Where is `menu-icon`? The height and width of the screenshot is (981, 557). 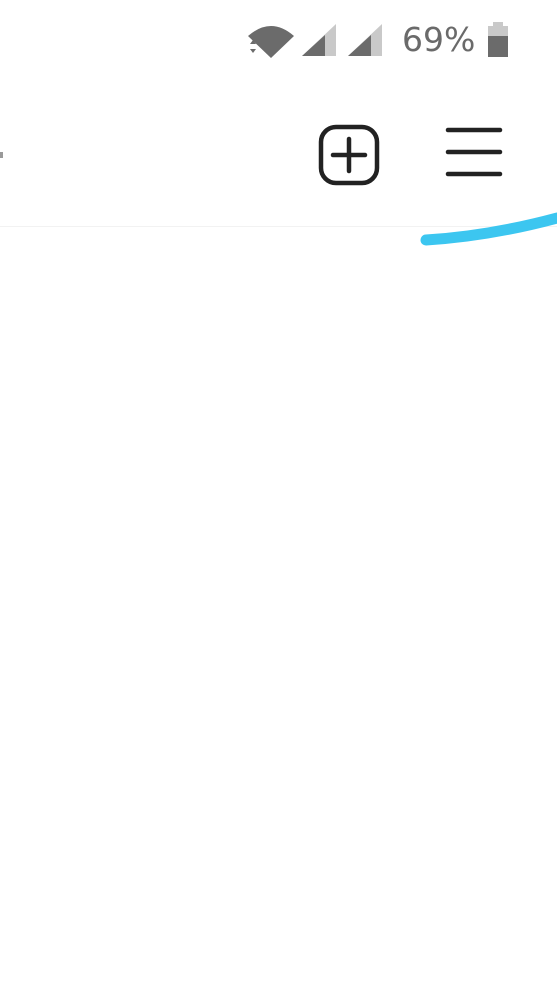 menu-icon is located at coordinates (474, 152).